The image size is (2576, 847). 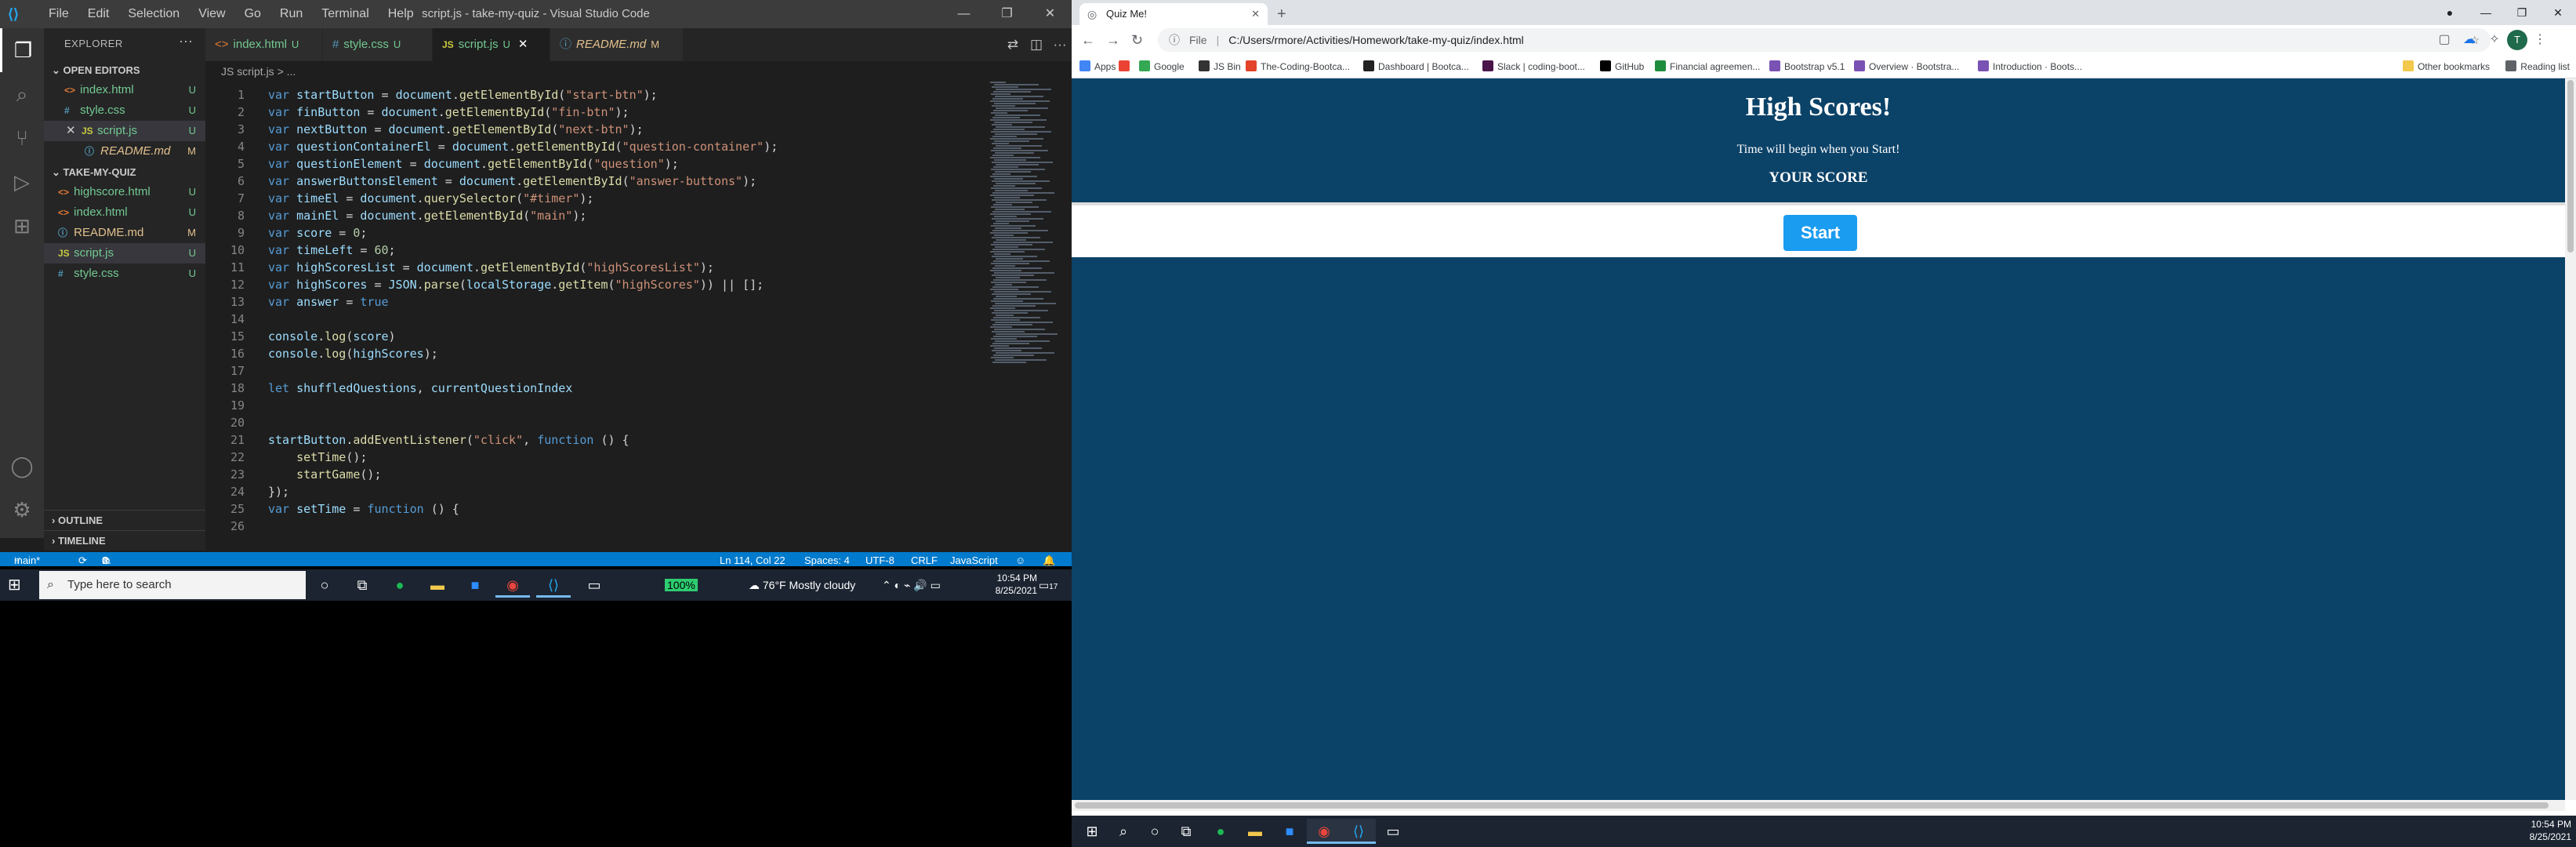 I want to click on settings-gear-icon: ⚙, so click(x=22, y=510).